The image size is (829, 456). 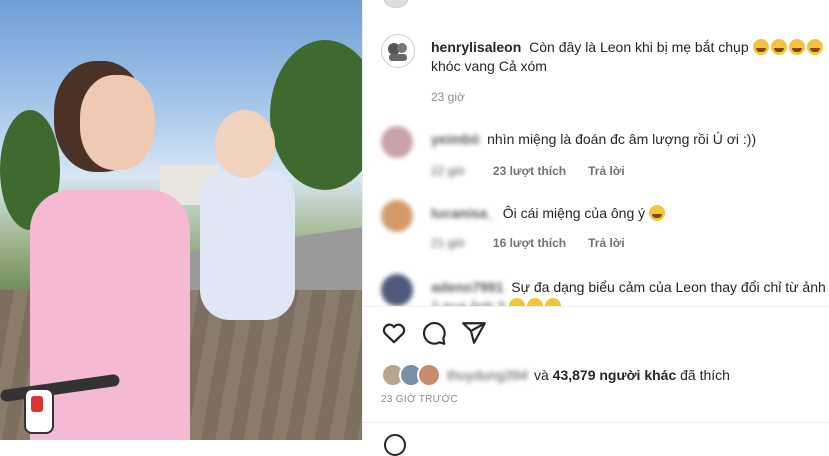 I want to click on share-icon, so click(x=474, y=333).